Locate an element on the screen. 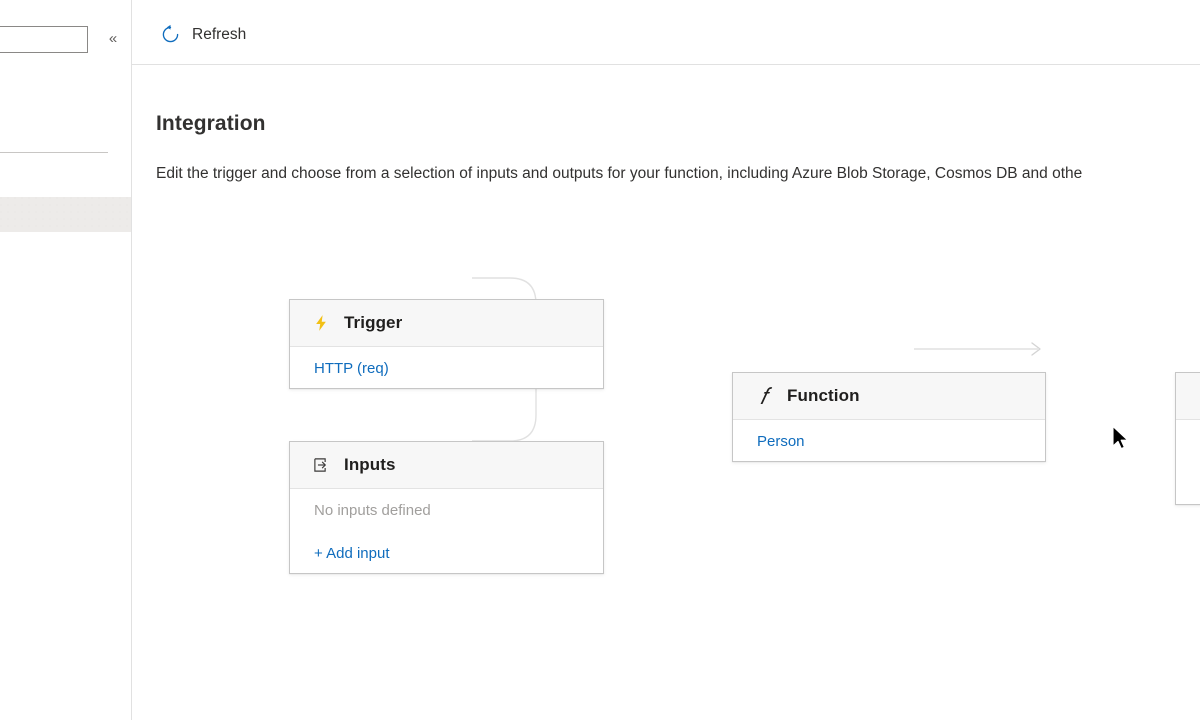 This screenshot has width=1200, height=720. italic-f-icon: 𝑓 is located at coordinates (763, 396).